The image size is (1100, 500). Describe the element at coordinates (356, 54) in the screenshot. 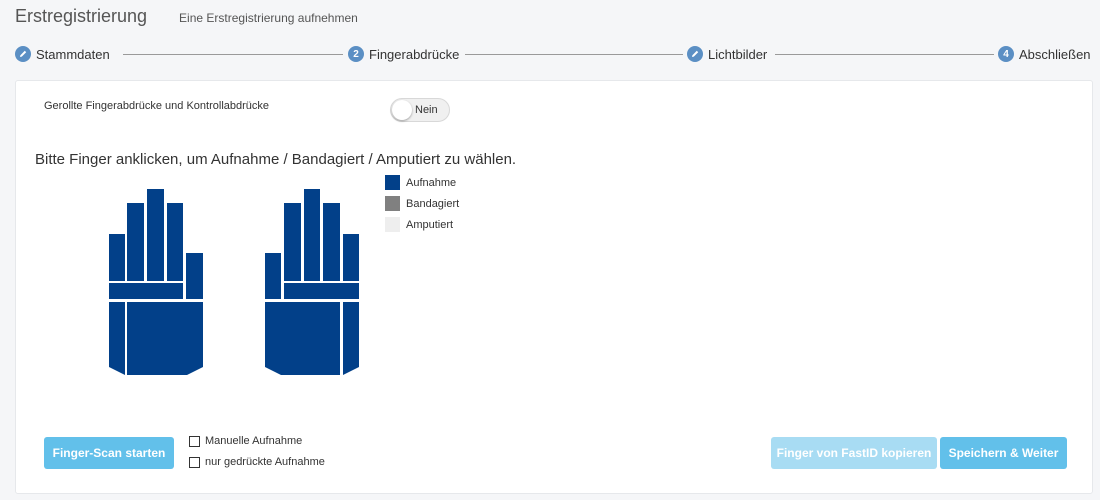

I see `step-number: 2` at that location.